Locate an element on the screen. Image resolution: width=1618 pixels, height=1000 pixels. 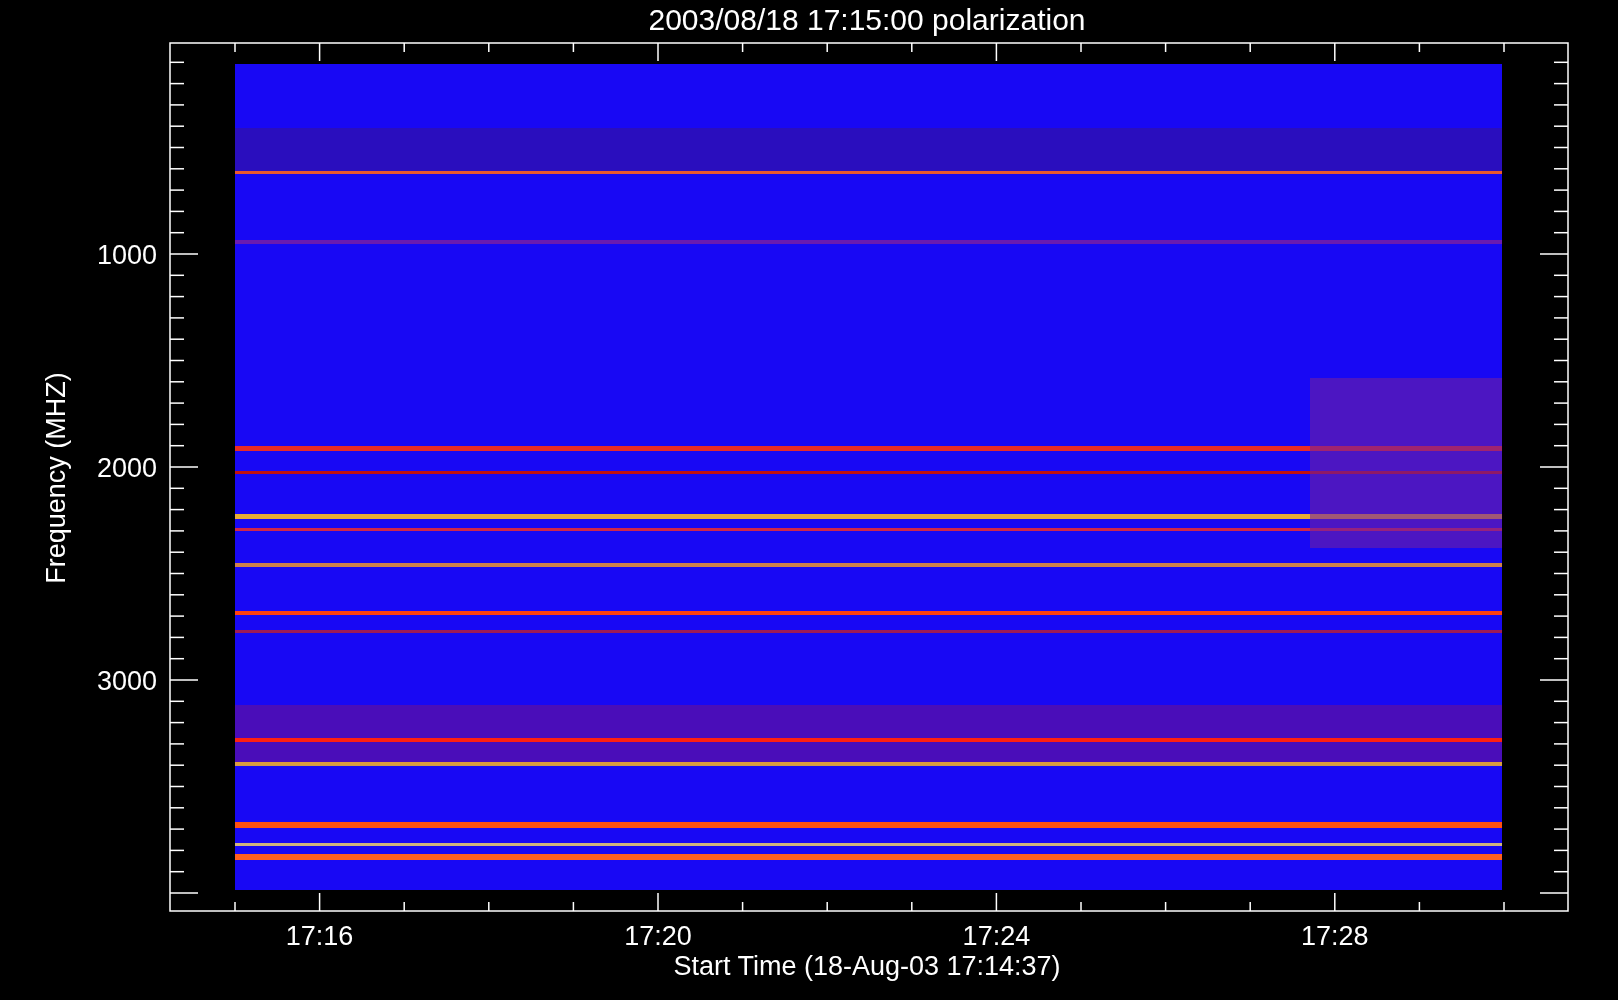
tick-label: 1000 is located at coordinates (126, 255).